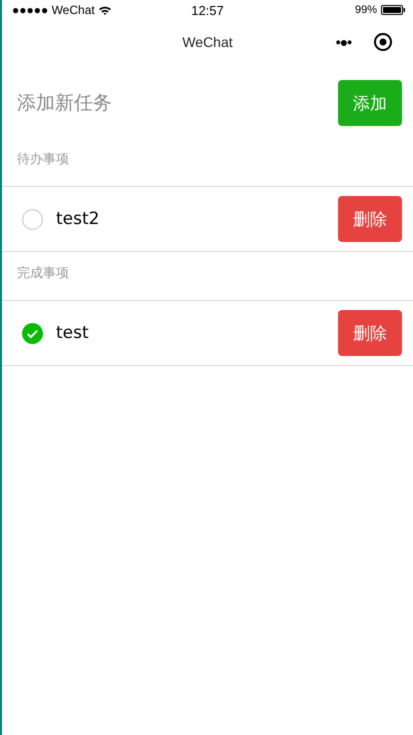  Describe the element at coordinates (370, 103) in the screenshot. I see `add-button: 添加` at that location.